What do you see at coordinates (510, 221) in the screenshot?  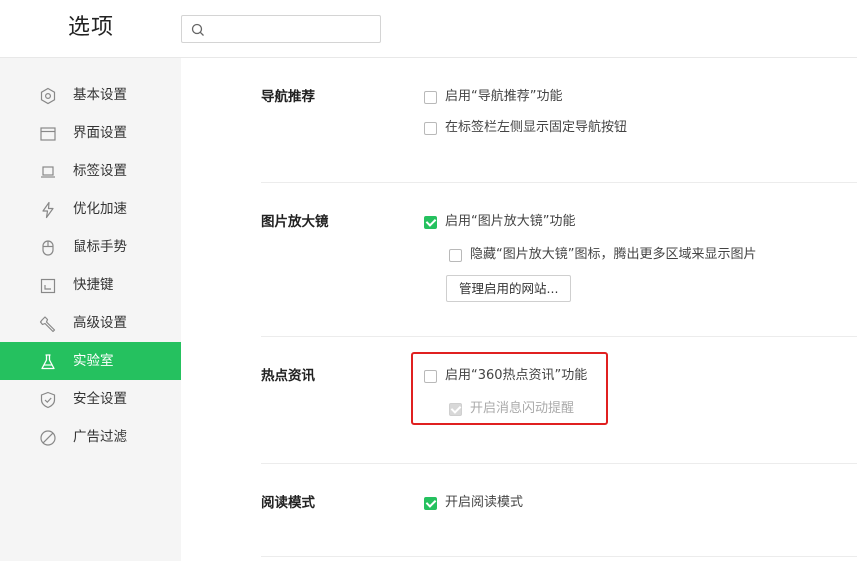 I see `option-label: 启用“图片放大镜”功能` at bounding box center [510, 221].